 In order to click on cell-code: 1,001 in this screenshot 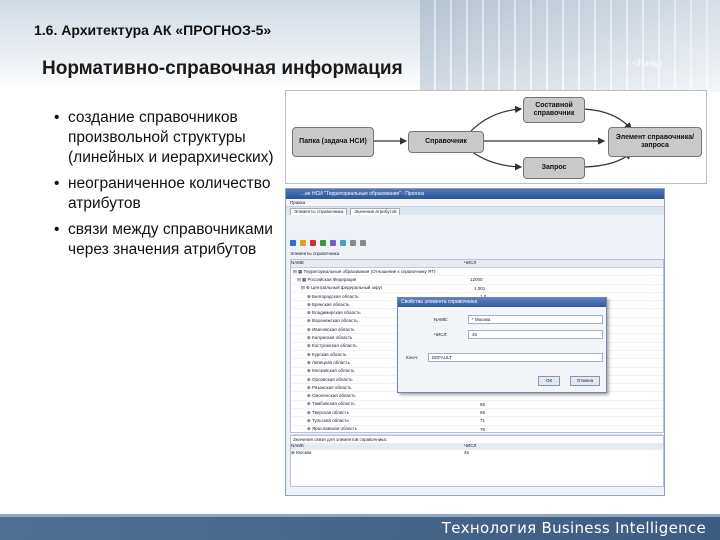, I will do `click(480, 288)`.